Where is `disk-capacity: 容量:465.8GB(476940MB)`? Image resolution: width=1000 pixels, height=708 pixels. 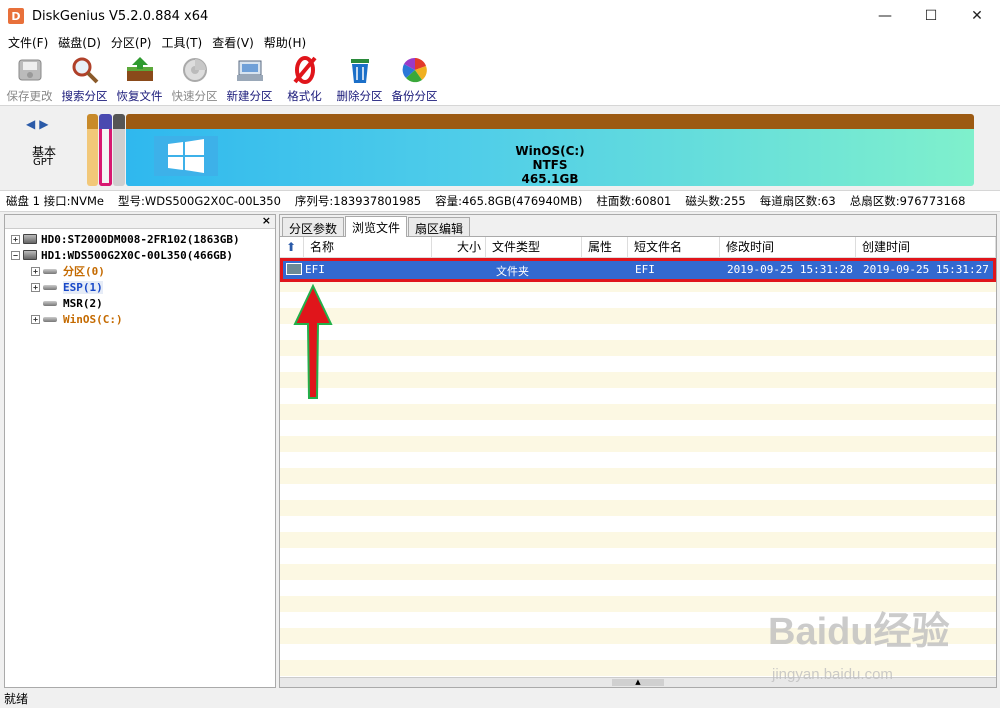 disk-capacity: 容量:465.8GB(476940MB) is located at coordinates (509, 201).